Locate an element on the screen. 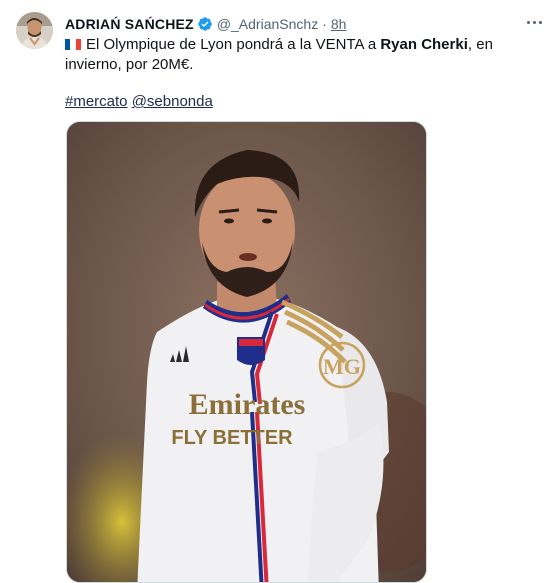  tweet-text-start: El Olympique de Lyon pondrá a la VENTA a is located at coordinates (233, 44).